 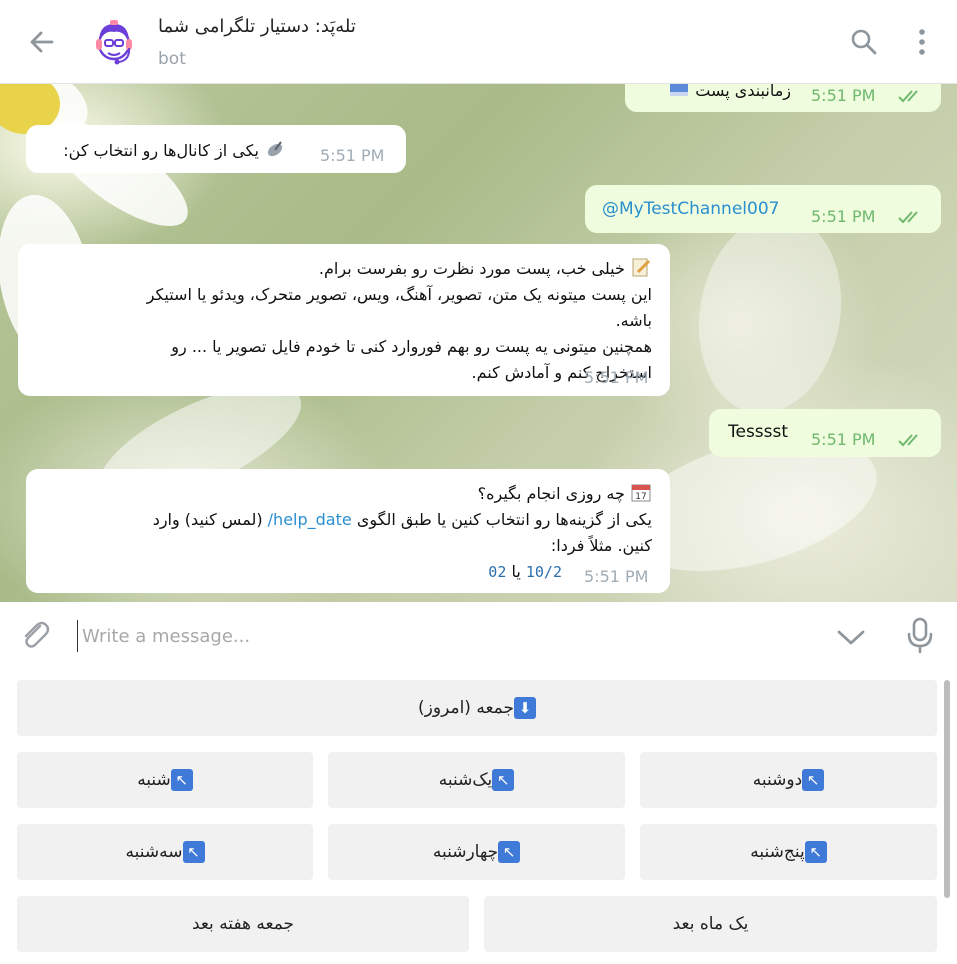 What do you see at coordinates (35, 635) in the screenshot?
I see `attach-paperclip-icon` at bounding box center [35, 635].